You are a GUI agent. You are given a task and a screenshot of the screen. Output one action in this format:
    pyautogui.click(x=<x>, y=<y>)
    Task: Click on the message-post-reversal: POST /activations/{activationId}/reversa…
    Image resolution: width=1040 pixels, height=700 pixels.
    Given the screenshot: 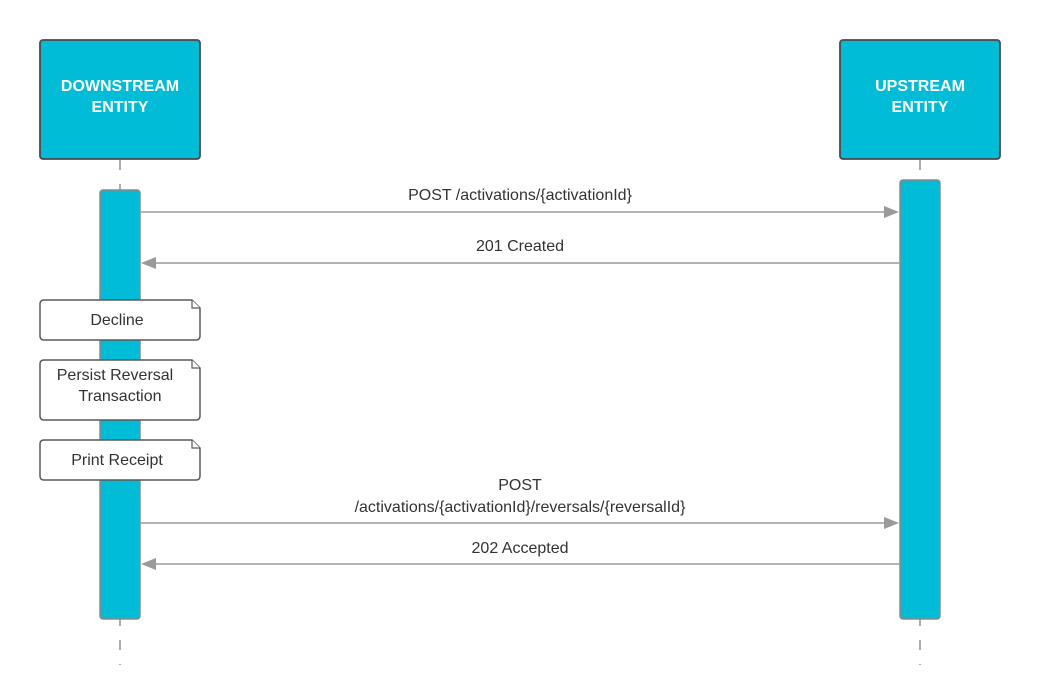 What is the action you would take?
    pyautogui.click(x=520, y=503)
    